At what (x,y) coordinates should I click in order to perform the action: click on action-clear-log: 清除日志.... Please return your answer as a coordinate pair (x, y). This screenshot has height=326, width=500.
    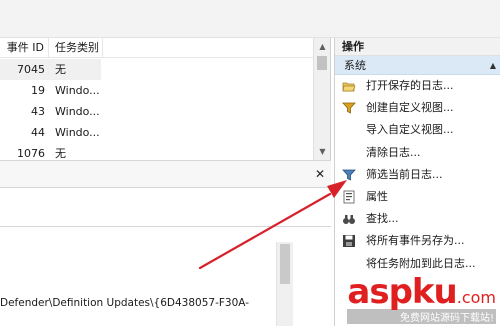
    Looking at the image, I should click on (417, 153).